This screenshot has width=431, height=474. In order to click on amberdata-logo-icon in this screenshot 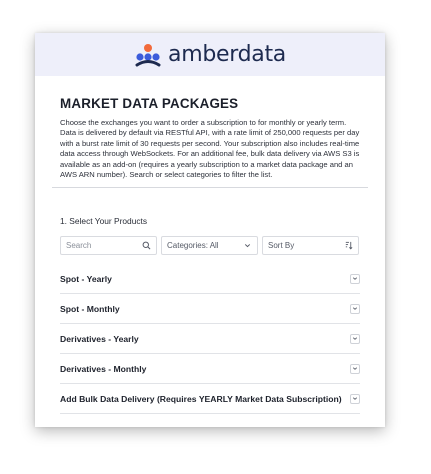, I will do `click(148, 54)`.